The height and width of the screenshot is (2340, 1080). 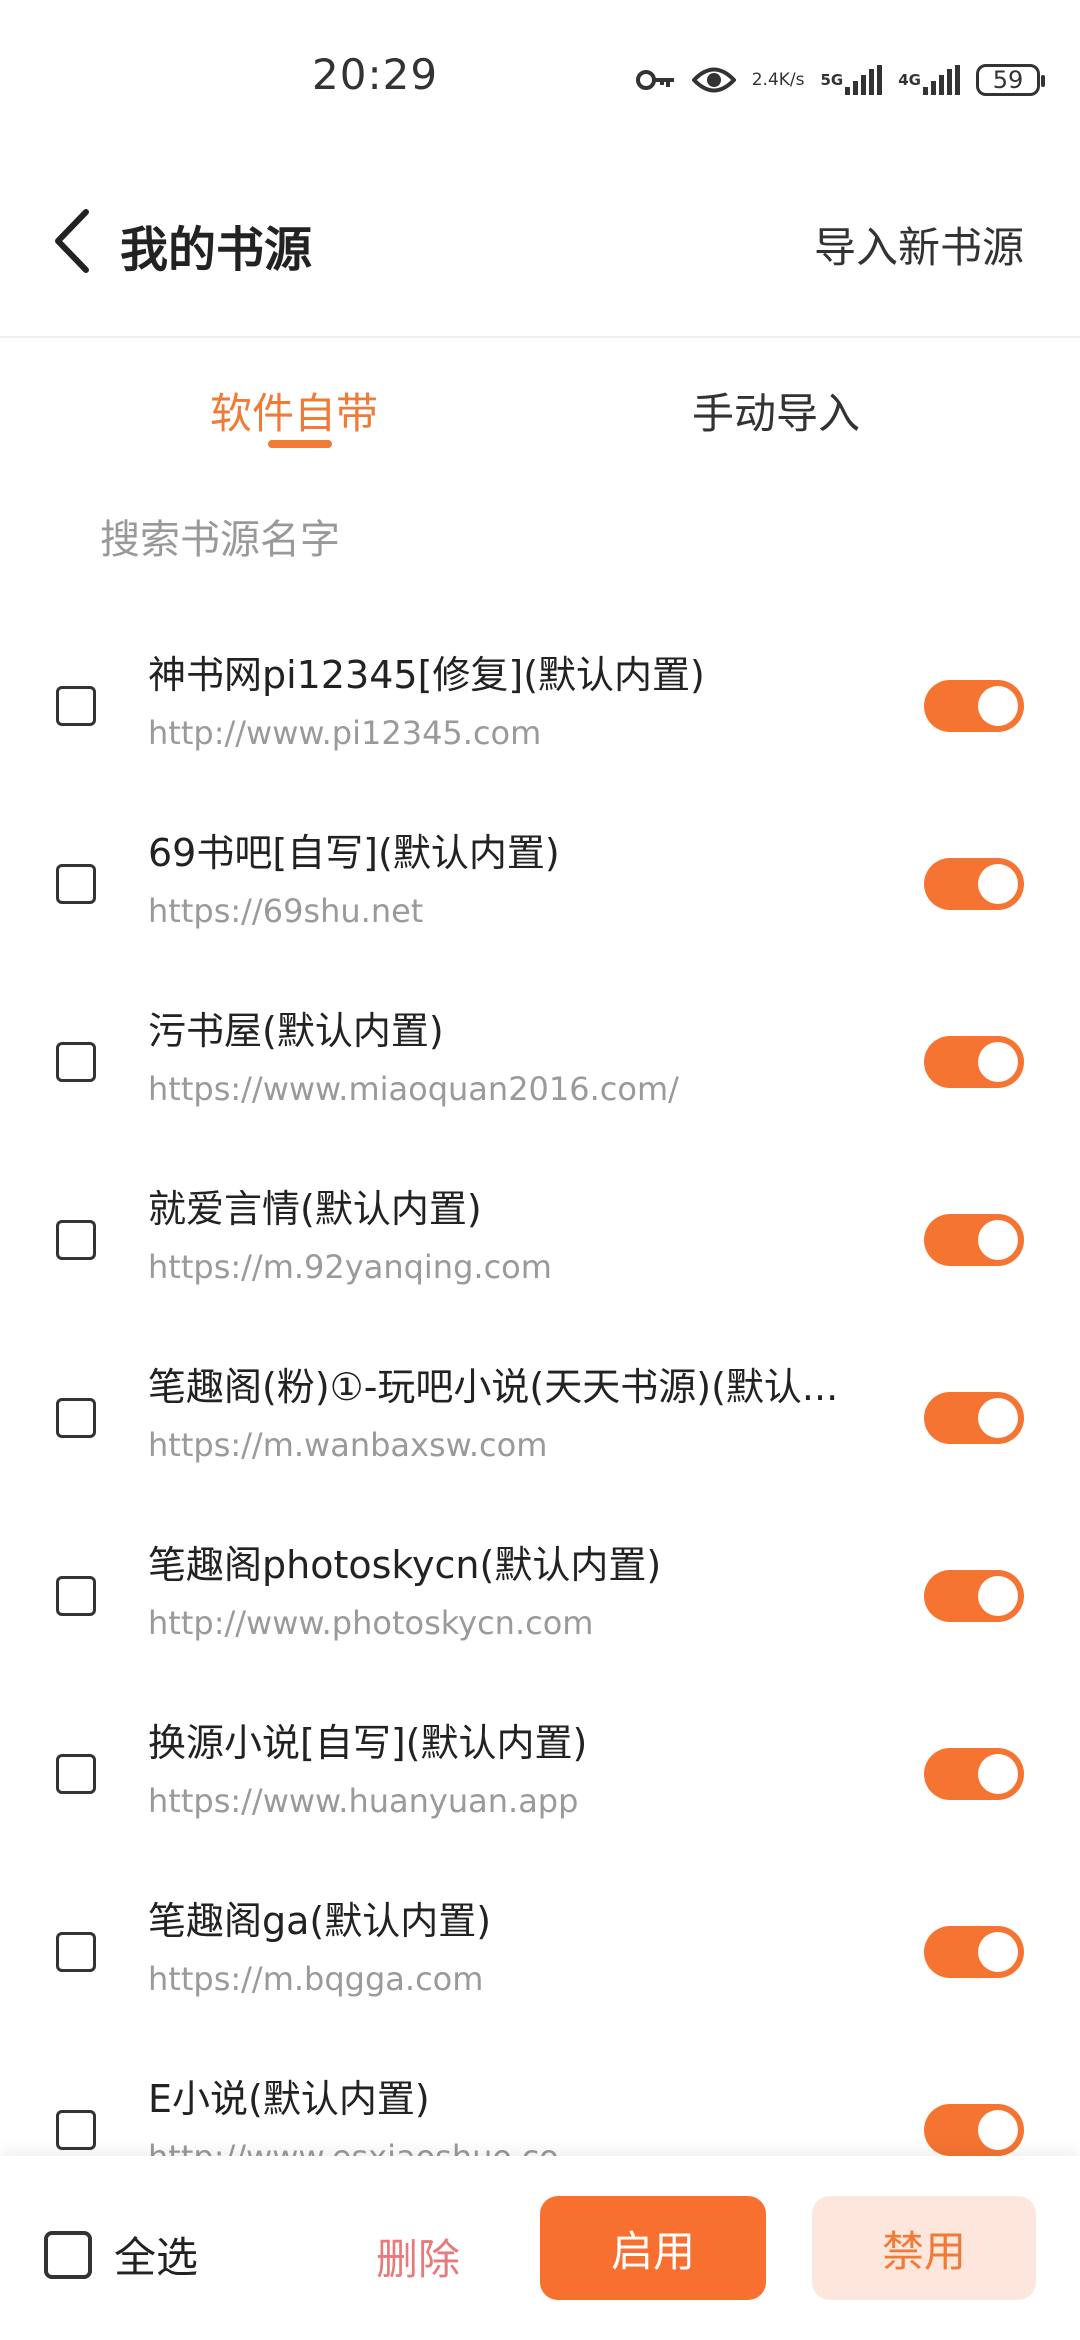 I want to click on source-name: 69书吧[自写](默认内置), so click(x=354, y=853).